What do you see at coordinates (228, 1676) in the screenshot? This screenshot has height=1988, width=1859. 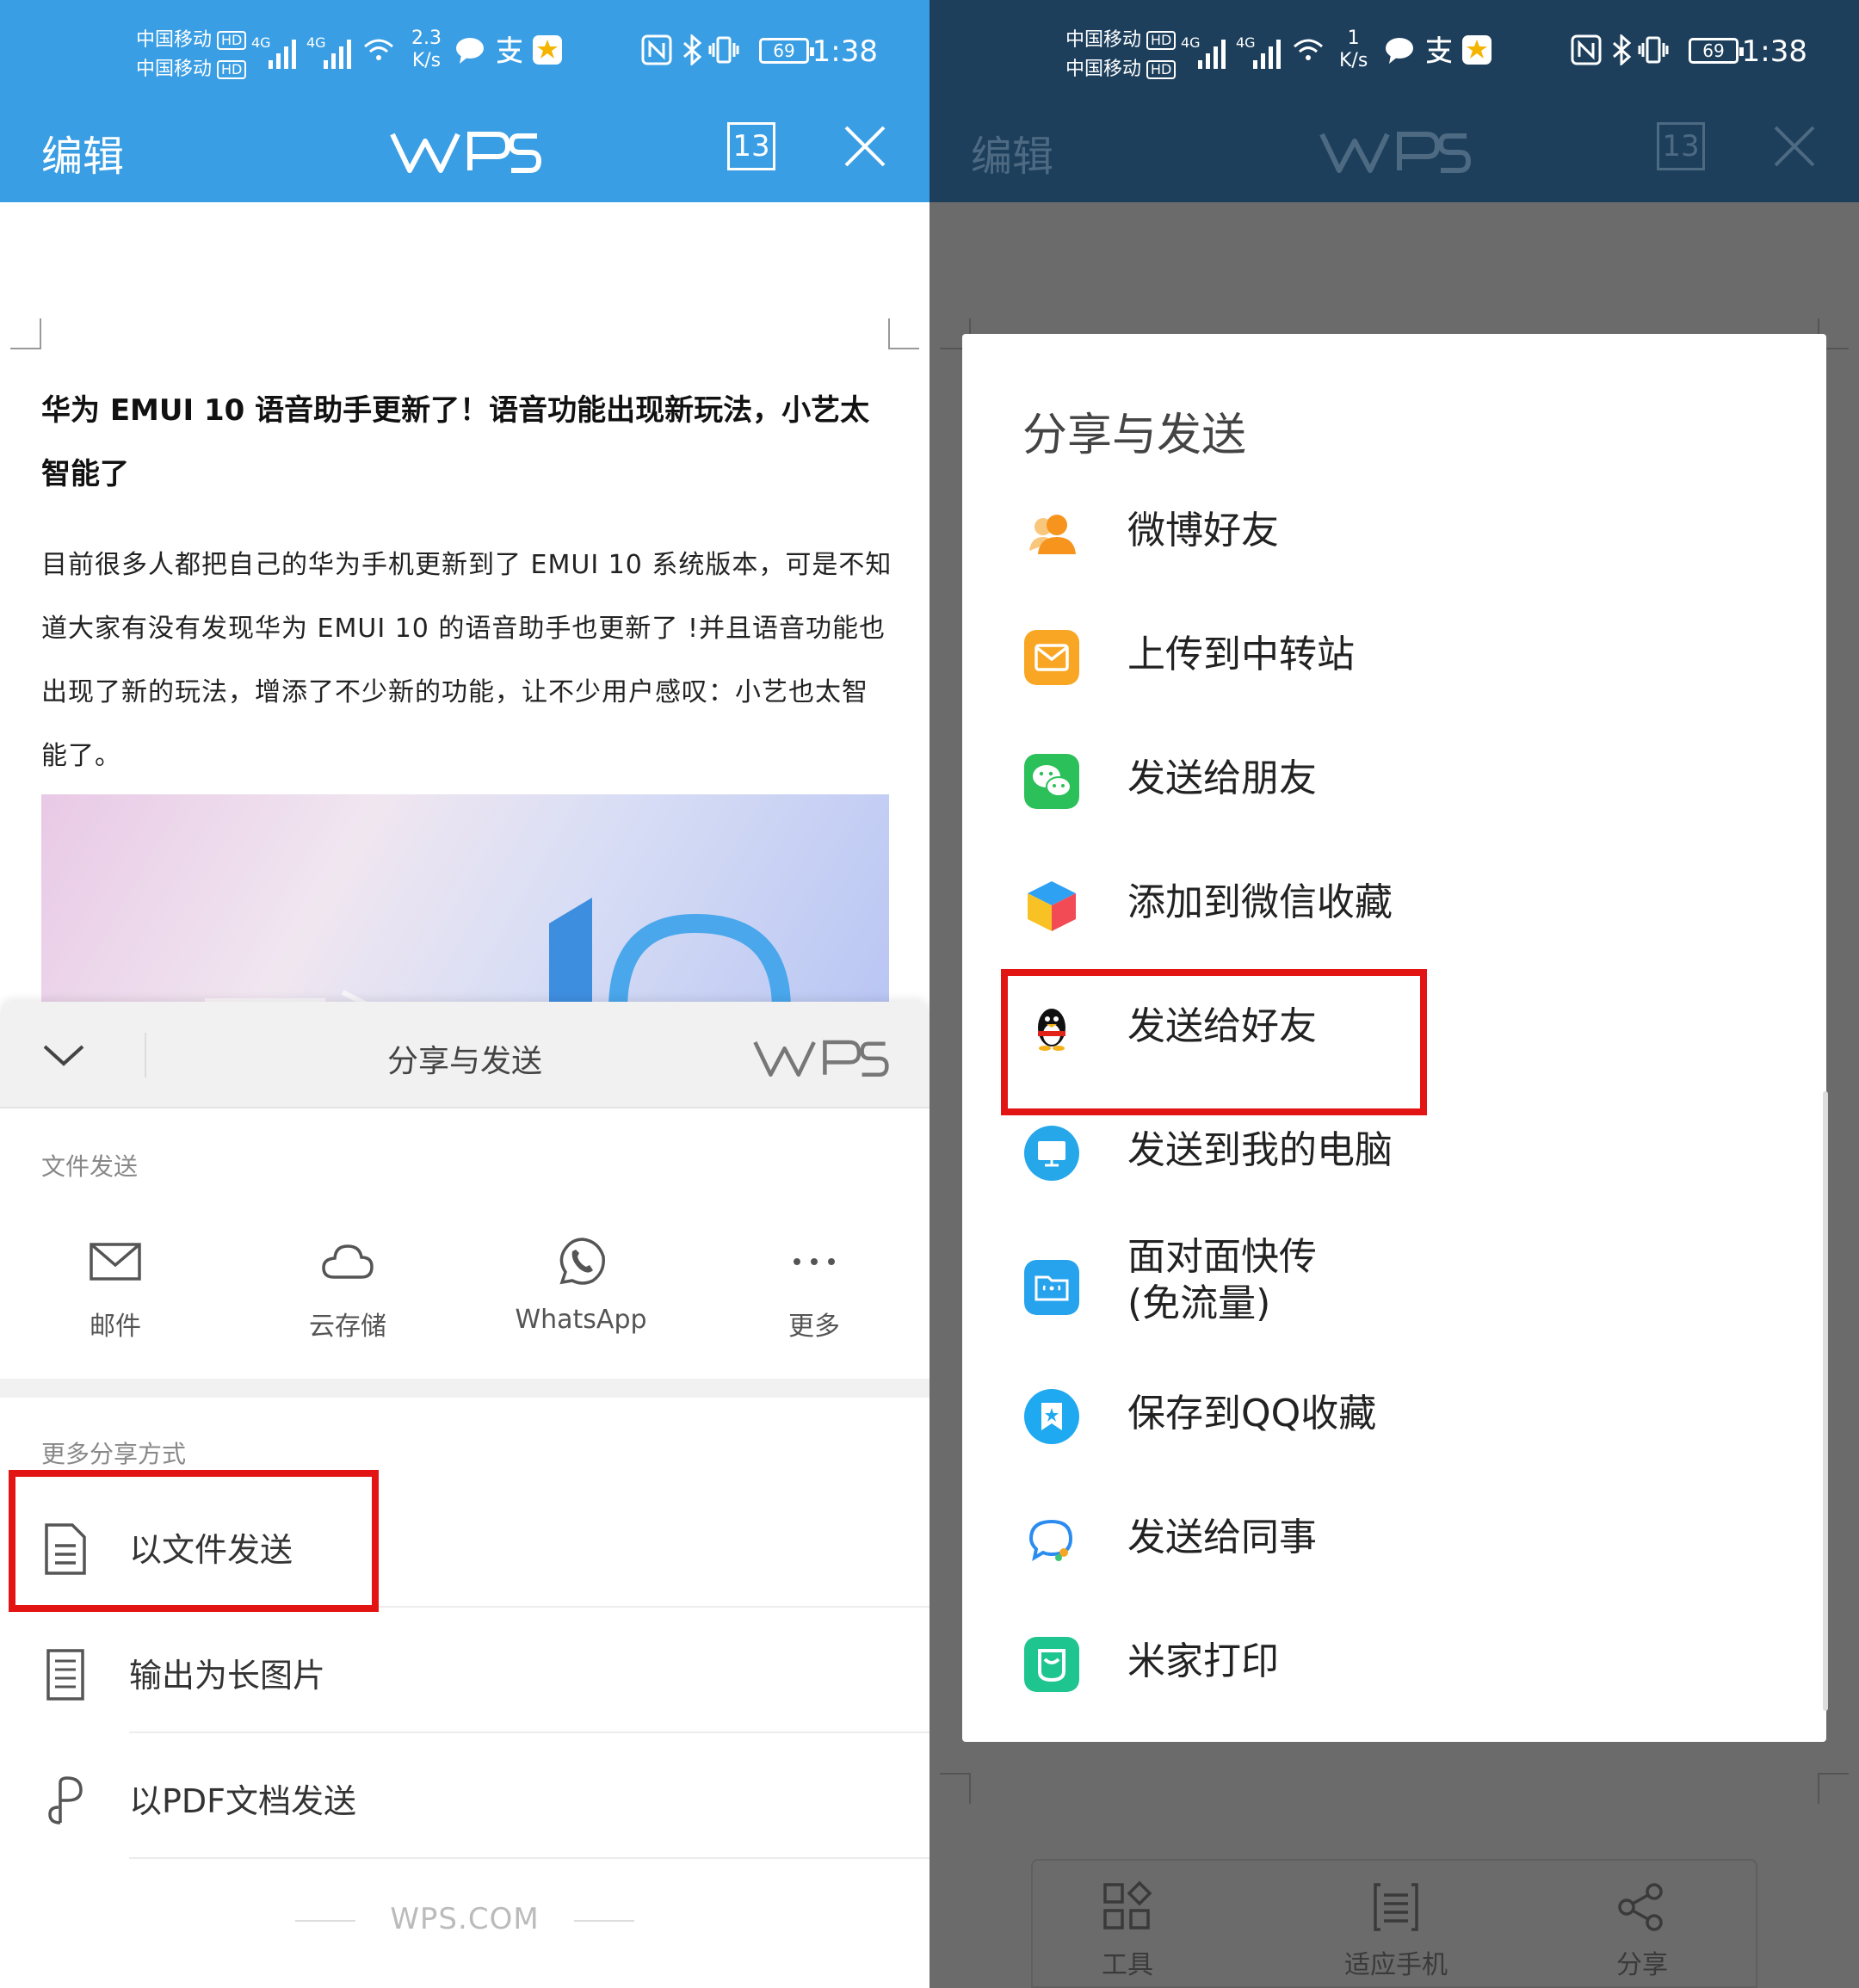 I see `export-long-image-label: 输出为长图片` at bounding box center [228, 1676].